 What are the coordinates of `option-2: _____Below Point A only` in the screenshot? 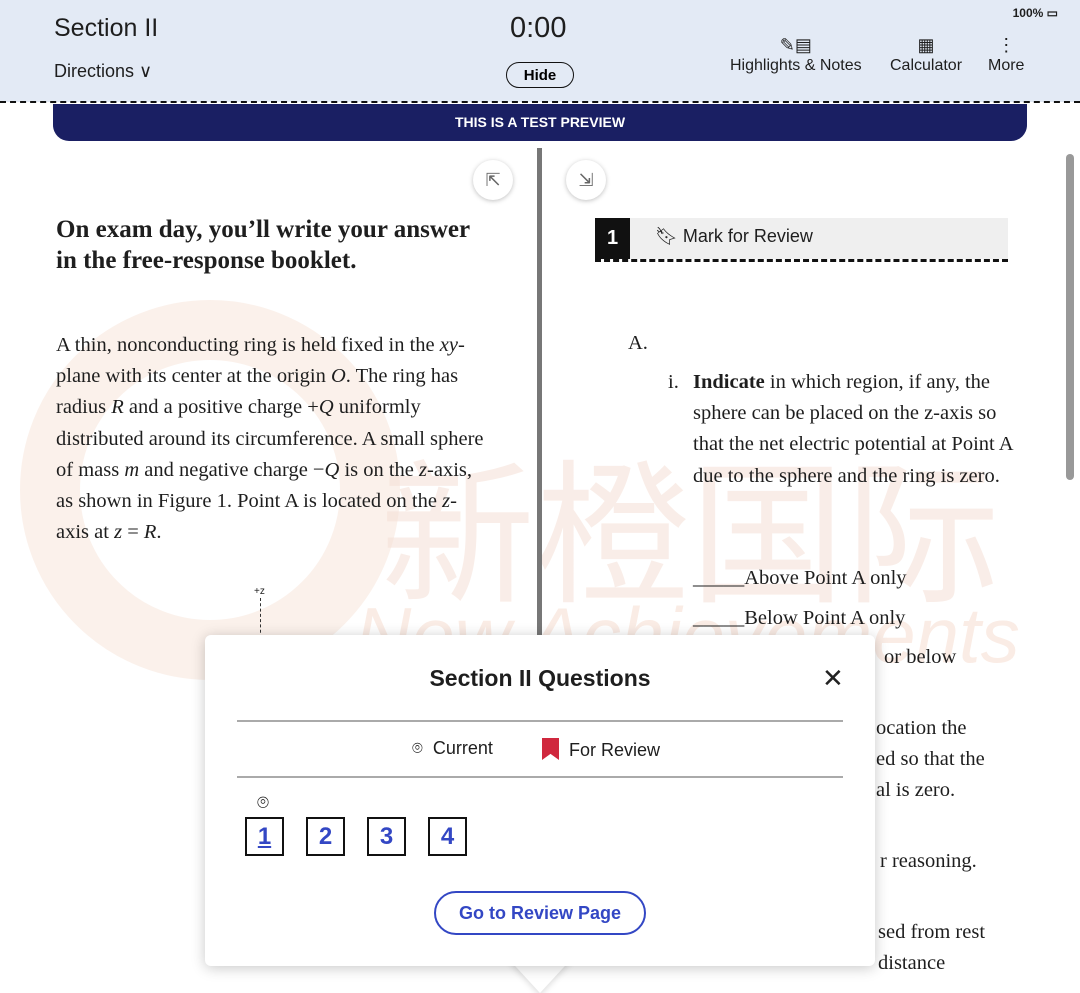 It's located at (799, 618).